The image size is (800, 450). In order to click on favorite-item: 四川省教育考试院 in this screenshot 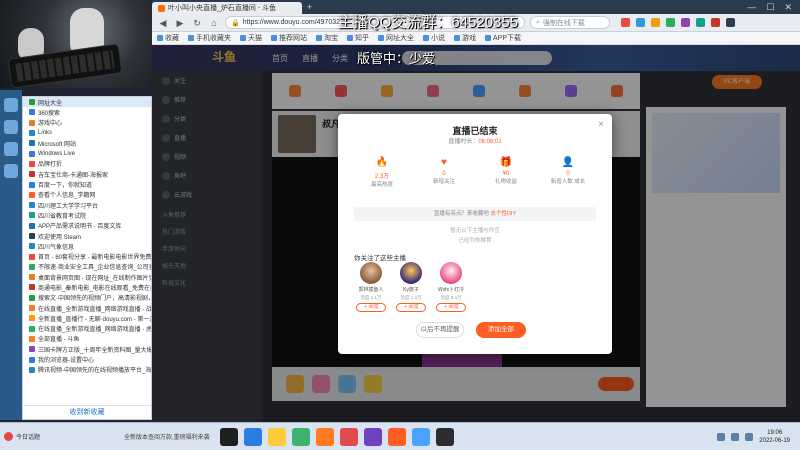, I will do `click(87, 215)`.